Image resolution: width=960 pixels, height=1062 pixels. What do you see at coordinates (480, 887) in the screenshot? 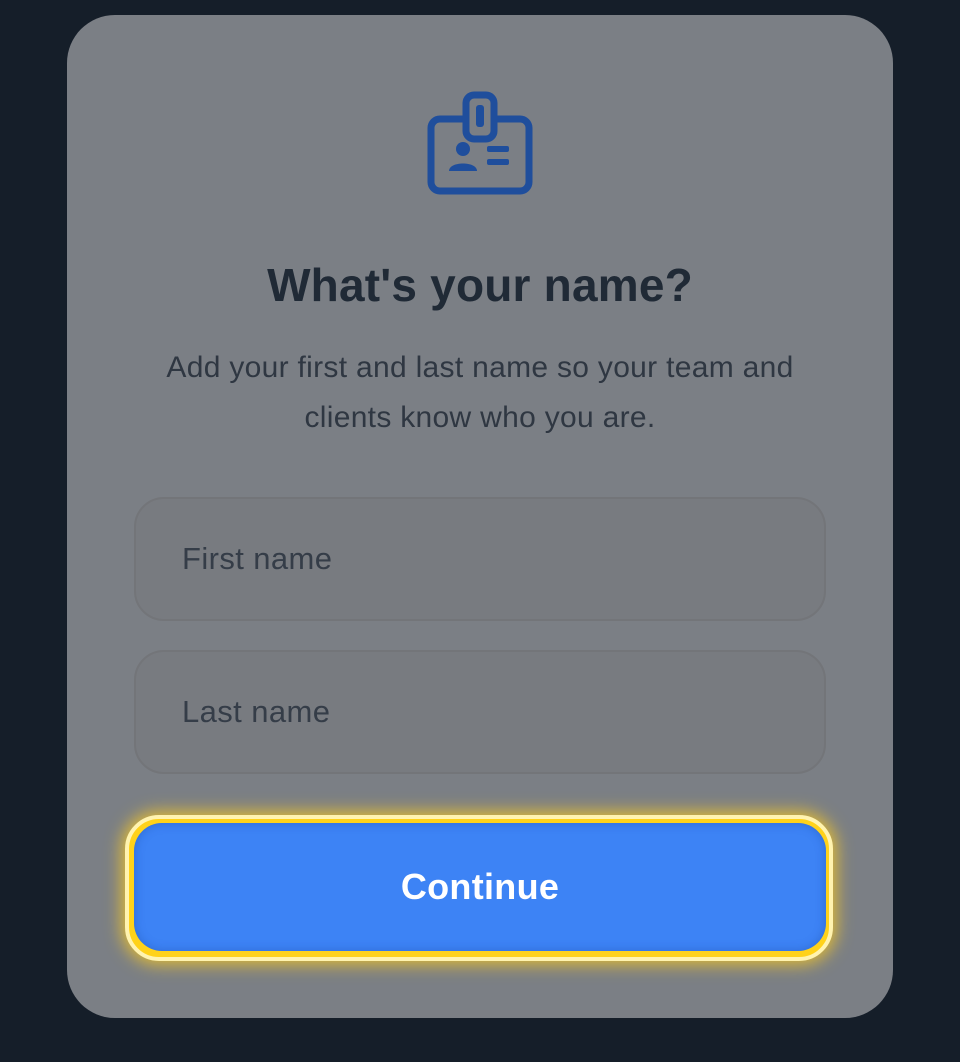
I see `continue-button: Continue` at bounding box center [480, 887].